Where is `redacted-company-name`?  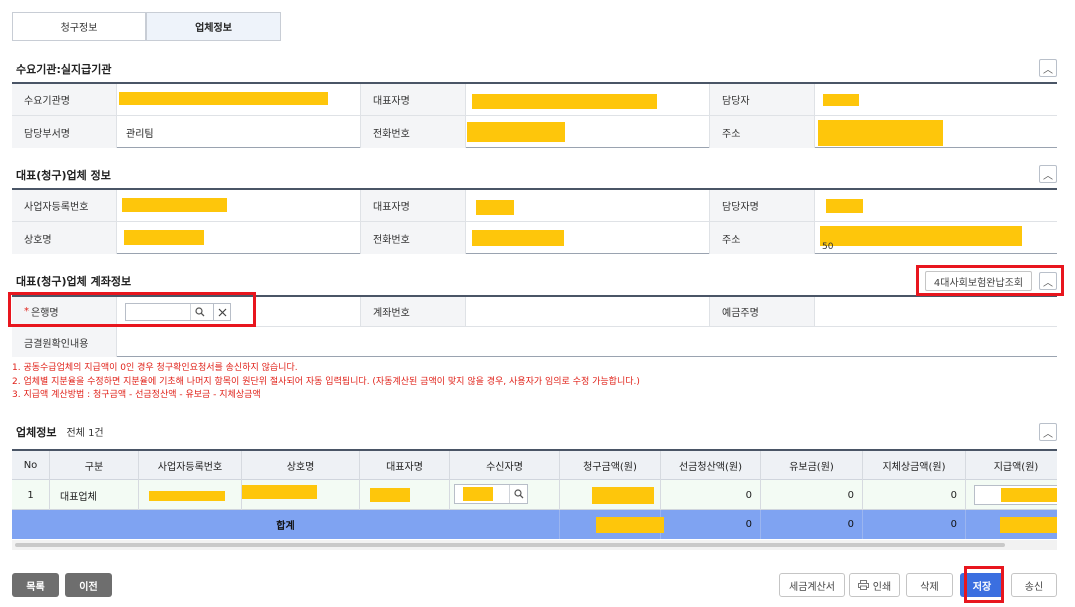
redacted-company-name is located at coordinates (164, 237).